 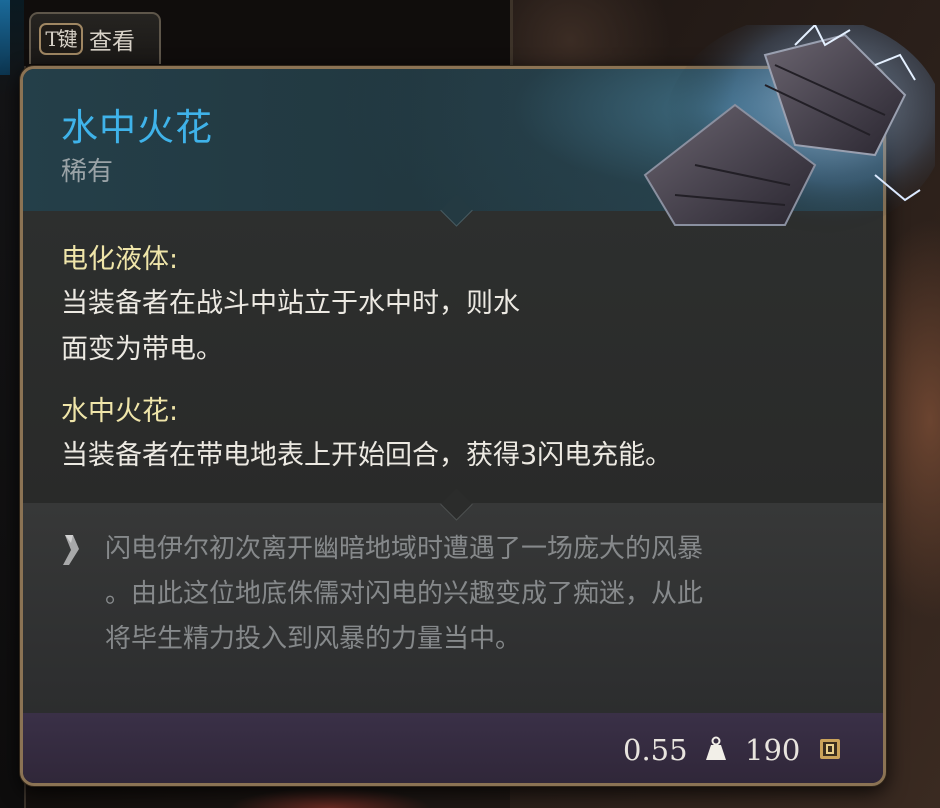 What do you see at coordinates (61, 39) in the screenshot?
I see `t-key-cap: T键` at bounding box center [61, 39].